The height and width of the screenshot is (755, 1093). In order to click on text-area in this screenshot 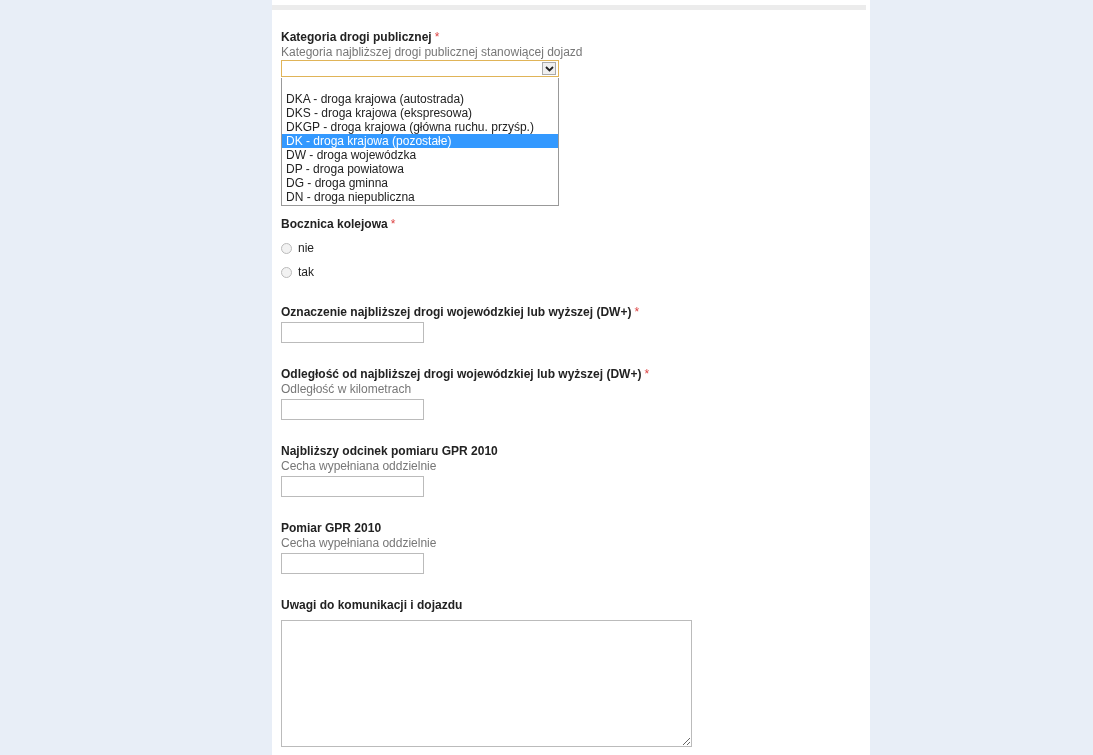, I will do `click(486, 683)`.